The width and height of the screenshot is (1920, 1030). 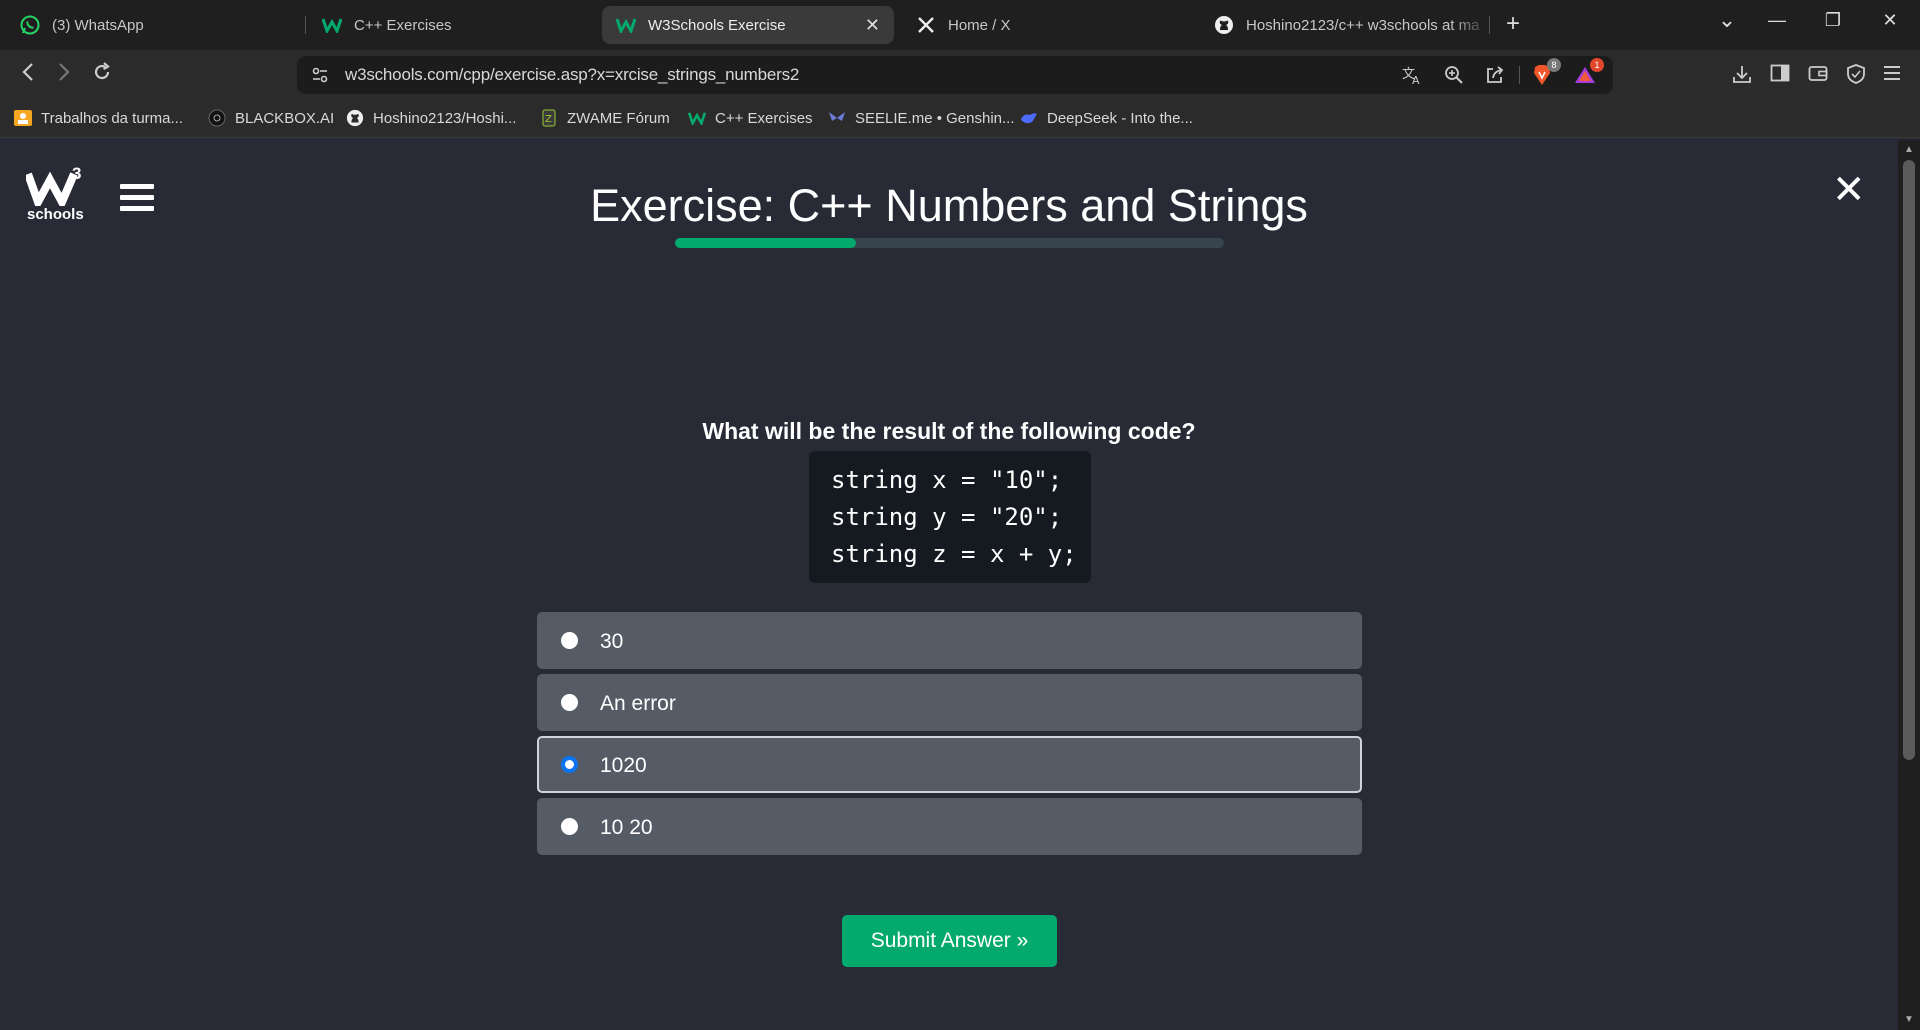 What do you see at coordinates (28, 75) in the screenshot?
I see `back-icon` at bounding box center [28, 75].